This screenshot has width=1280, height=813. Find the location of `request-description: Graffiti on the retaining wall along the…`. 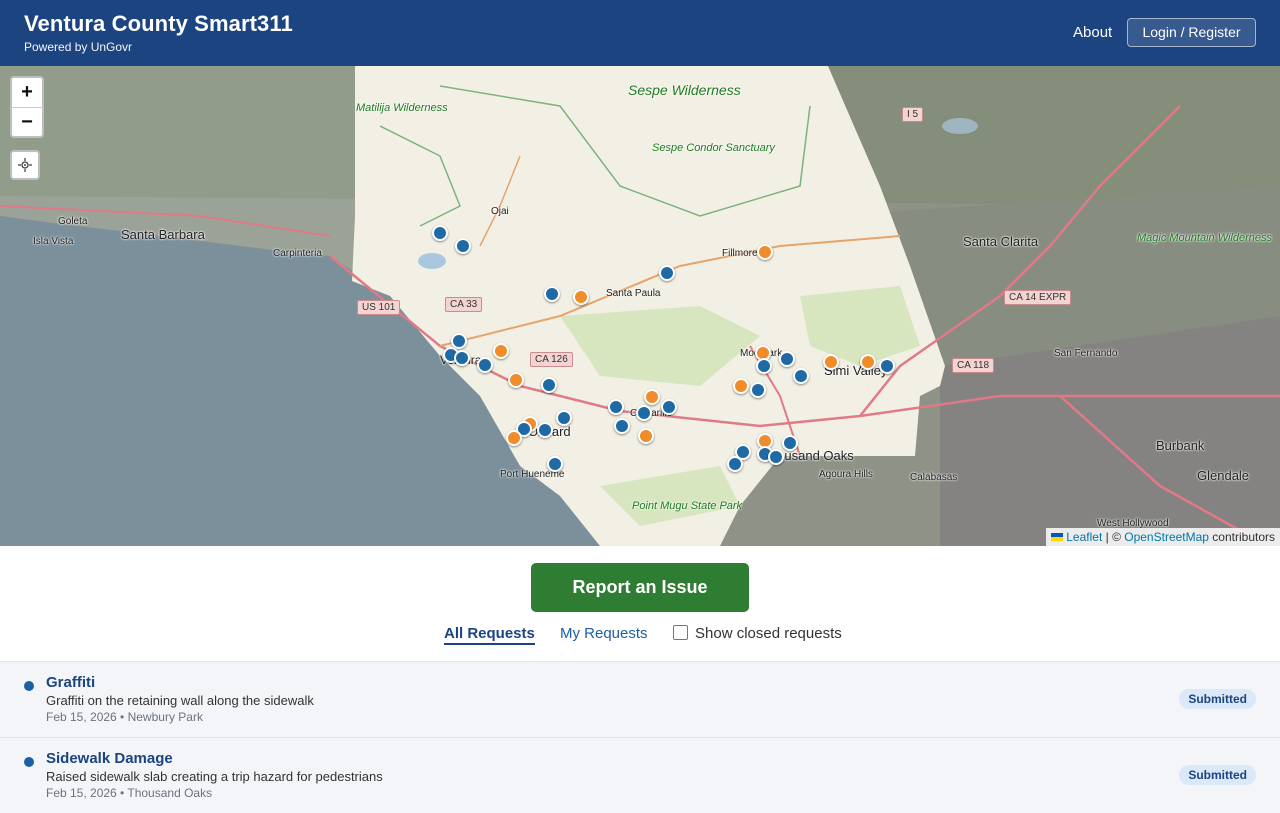

request-description: Graffiti on the retaining wall along the… is located at coordinates (180, 700).